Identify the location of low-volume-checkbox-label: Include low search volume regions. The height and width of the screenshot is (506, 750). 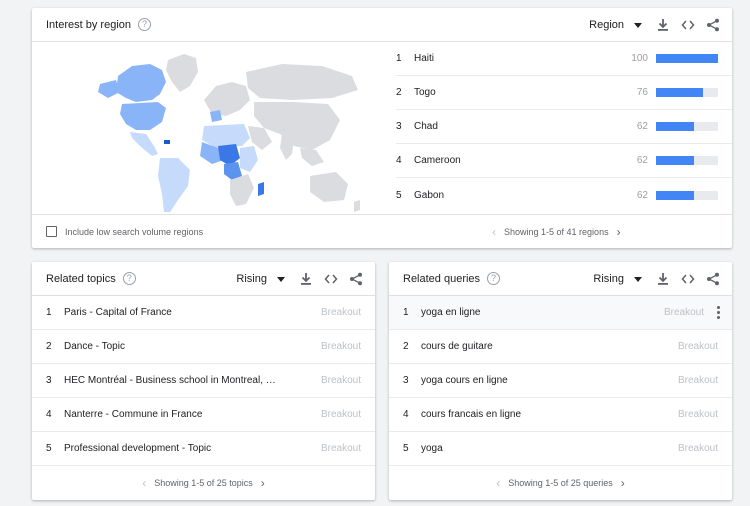
(134, 231).